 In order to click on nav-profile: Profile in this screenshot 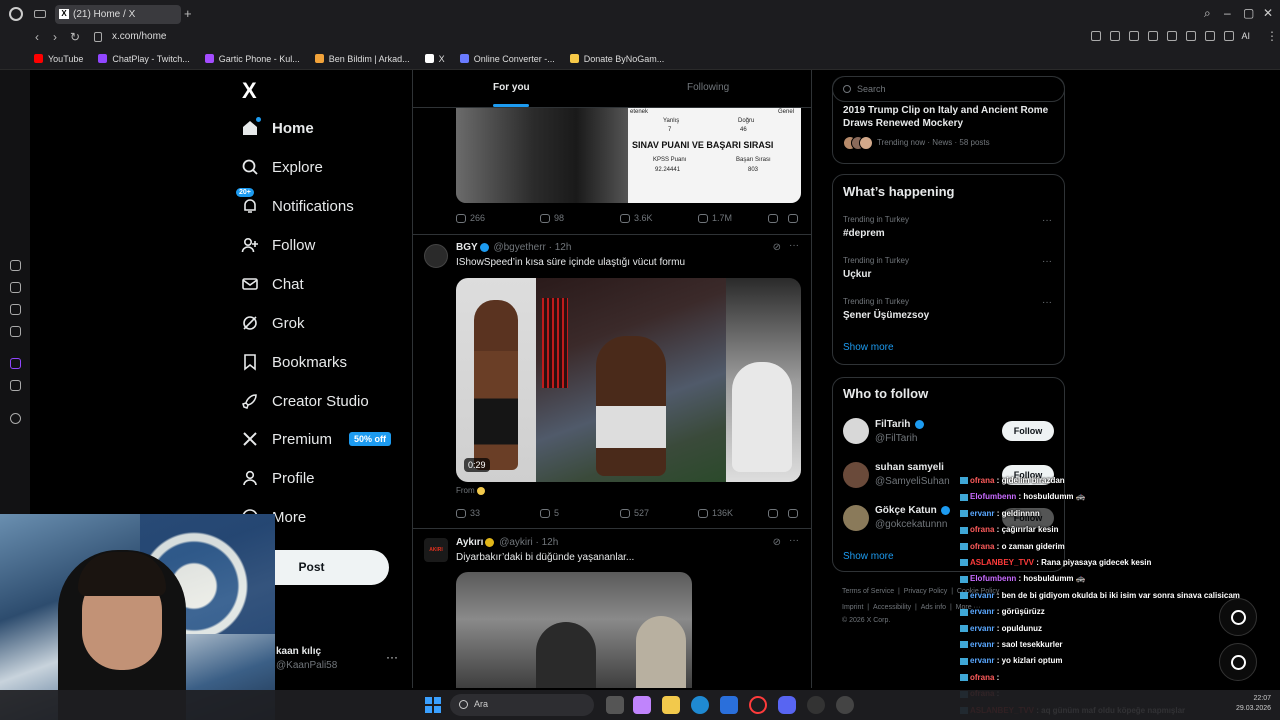, I will do `click(278, 478)`.